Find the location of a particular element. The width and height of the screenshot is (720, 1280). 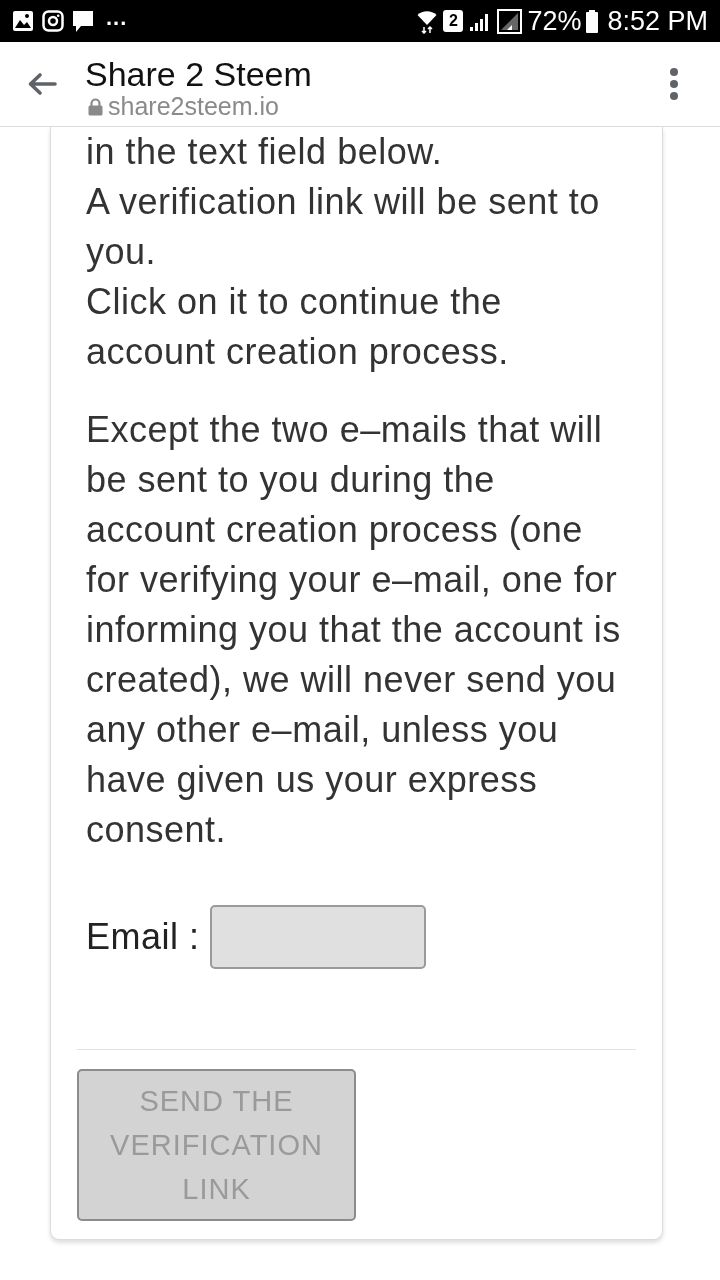

signal-icon is located at coordinates (510, 21).